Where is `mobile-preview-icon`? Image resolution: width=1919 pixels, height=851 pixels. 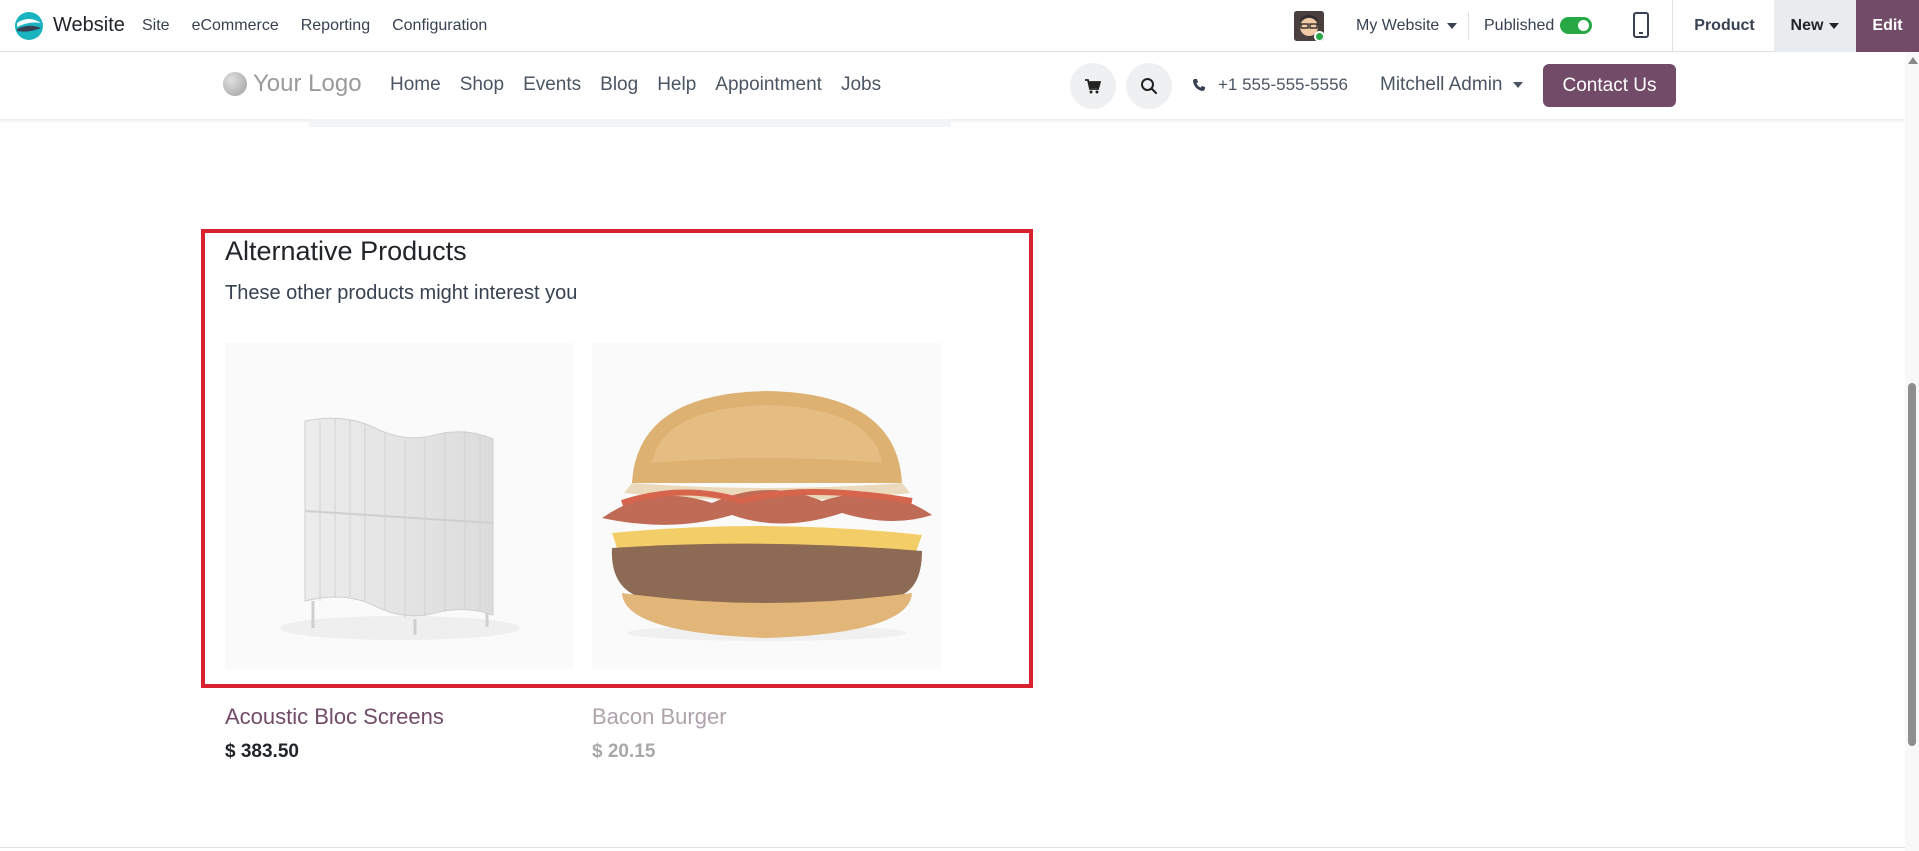
mobile-preview-icon is located at coordinates (1641, 25).